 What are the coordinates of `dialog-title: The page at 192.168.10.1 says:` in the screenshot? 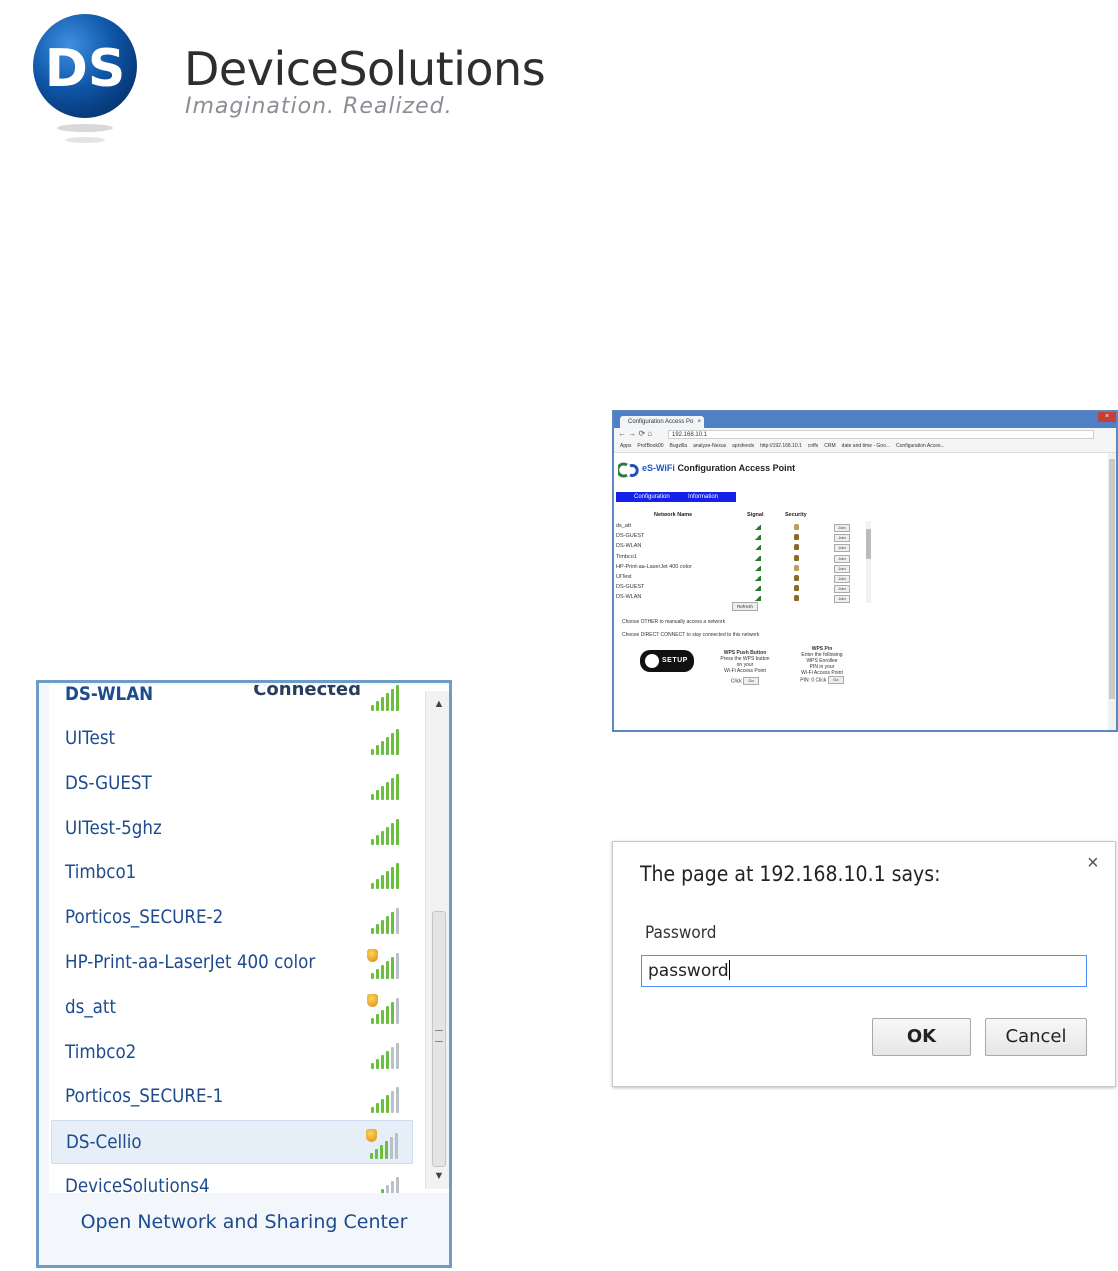 It's located at (790, 874).